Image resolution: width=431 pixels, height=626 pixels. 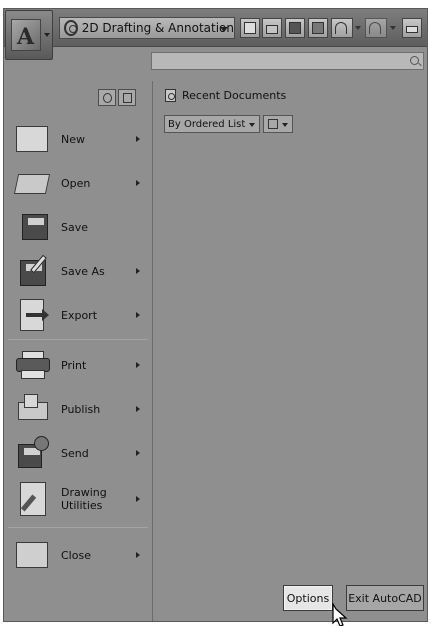 I want to click on sort-order-dropdown: By Ordered List, so click(x=212, y=124).